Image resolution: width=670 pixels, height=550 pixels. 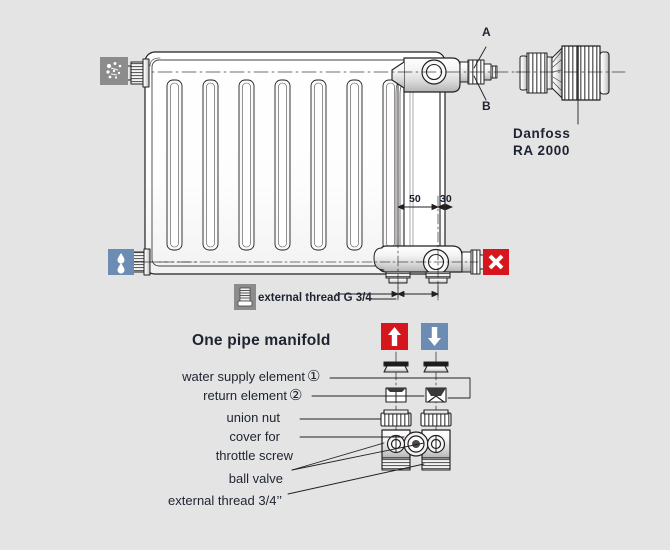 What do you see at coordinates (254, 436) in the screenshot?
I see `callout-cover-for: cover for` at bounding box center [254, 436].